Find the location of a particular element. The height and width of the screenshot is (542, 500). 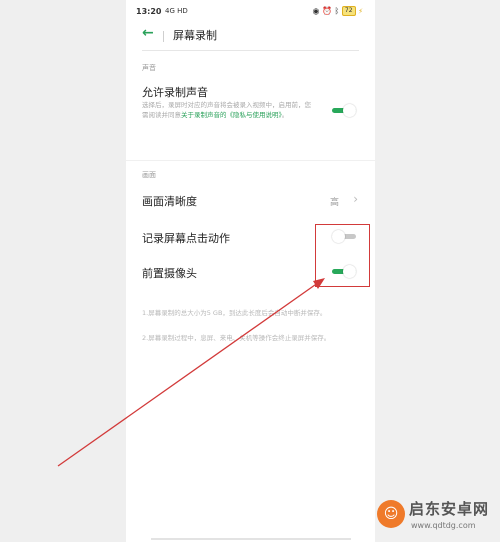

watermark-title: 启东安卓网 is located at coordinates (449, 509).